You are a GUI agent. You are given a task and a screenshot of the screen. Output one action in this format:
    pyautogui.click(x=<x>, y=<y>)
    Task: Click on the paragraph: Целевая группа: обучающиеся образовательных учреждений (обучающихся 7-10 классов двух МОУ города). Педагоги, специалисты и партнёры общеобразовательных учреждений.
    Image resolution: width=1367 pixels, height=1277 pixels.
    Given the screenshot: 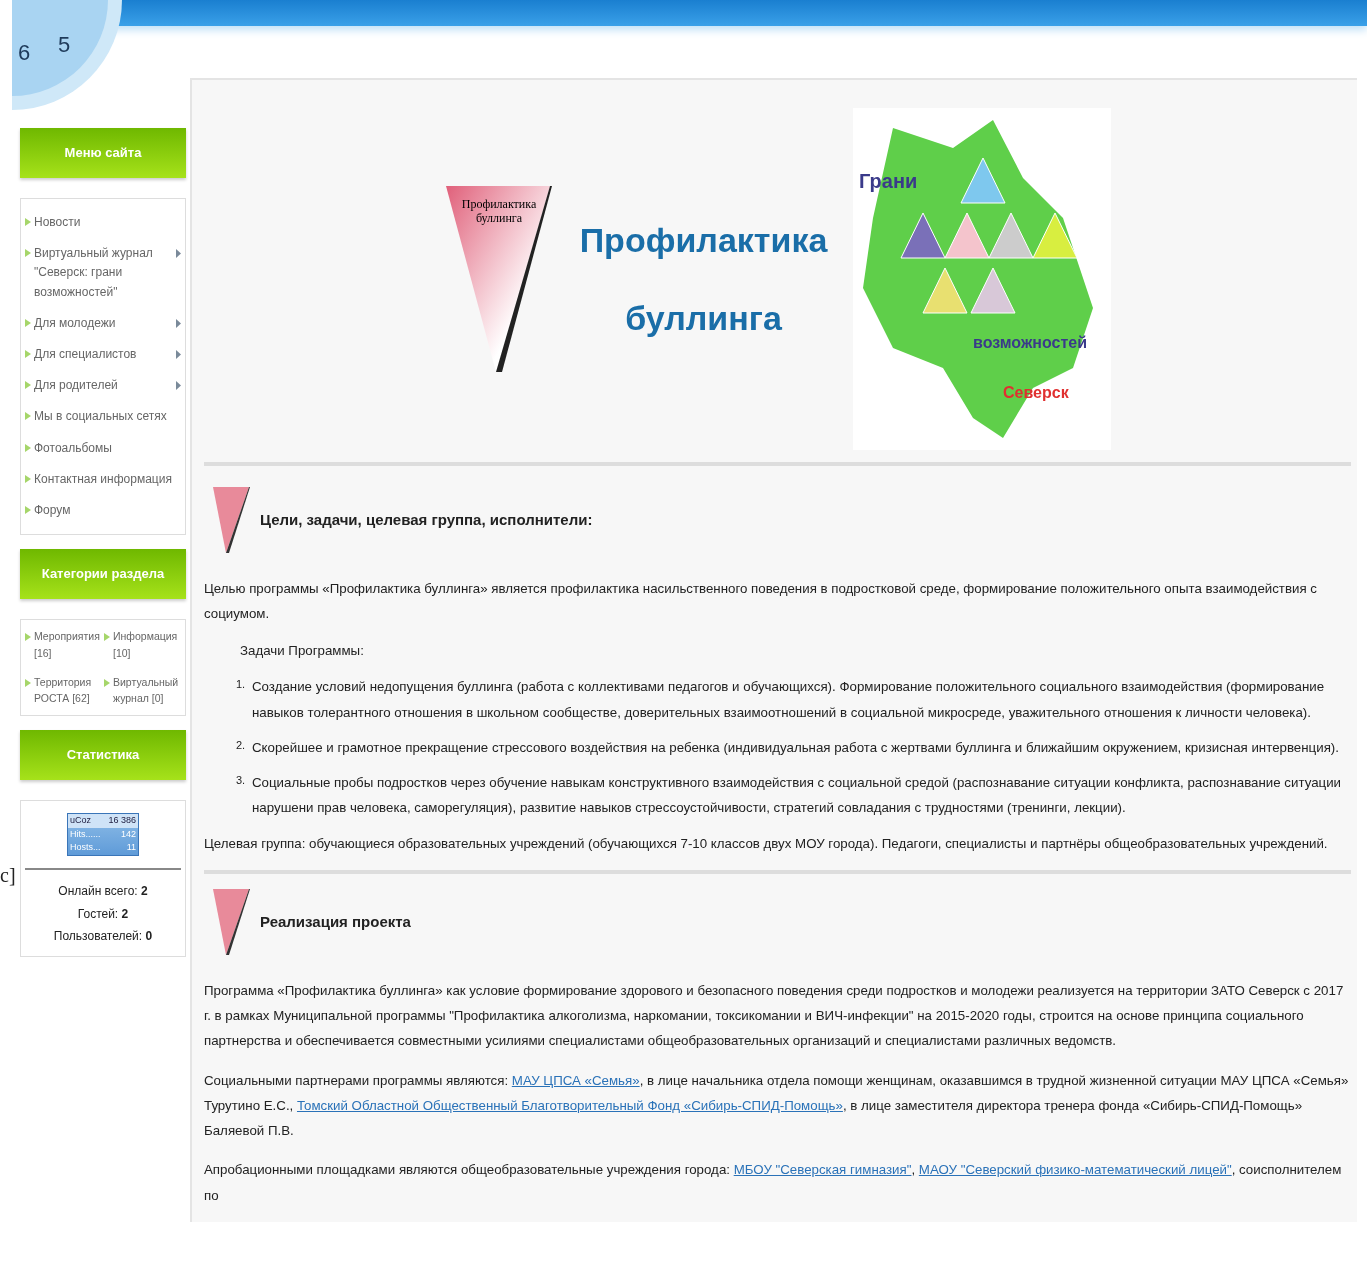 What is the action you would take?
    pyautogui.click(x=766, y=843)
    